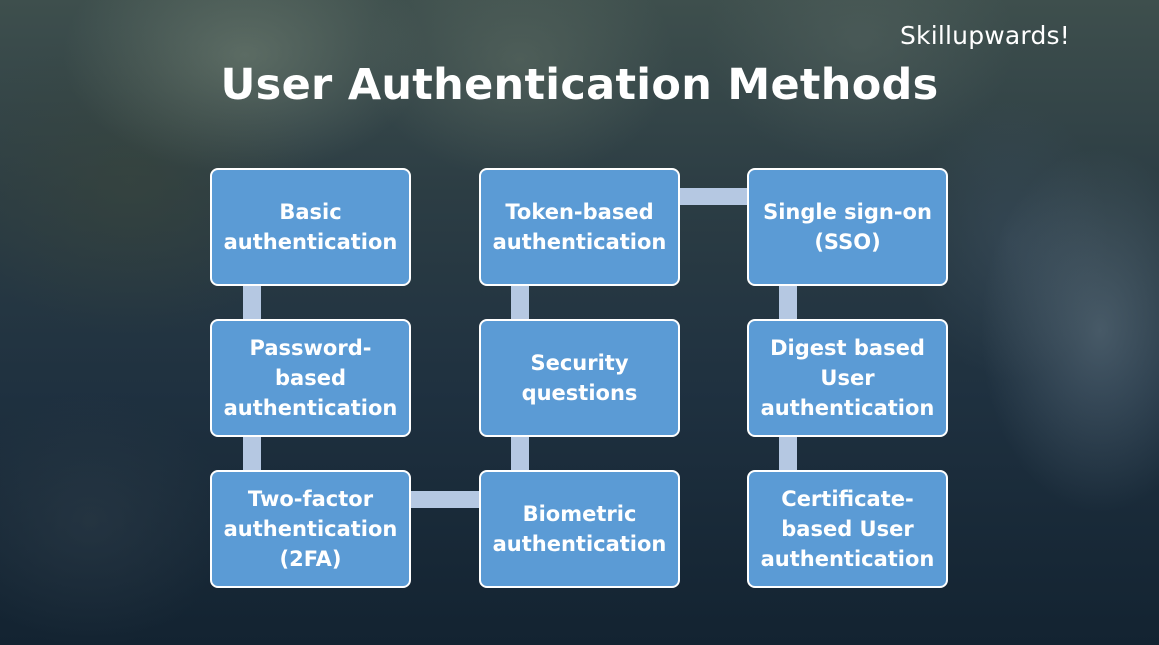 The width and height of the screenshot is (1159, 645). I want to click on node-label: Password-based authentication, so click(310, 378).